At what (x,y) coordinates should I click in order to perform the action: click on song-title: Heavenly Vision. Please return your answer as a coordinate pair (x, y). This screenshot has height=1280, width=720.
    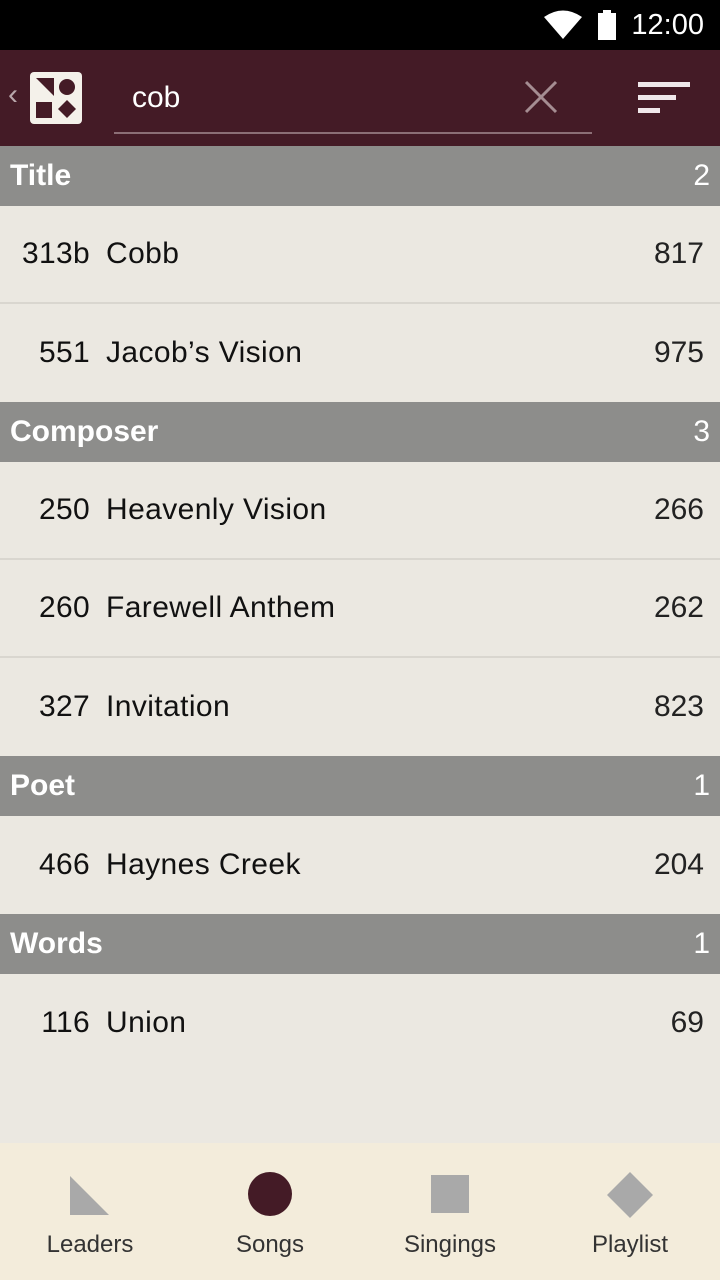
    Looking at the image, I should click on (216, 509).